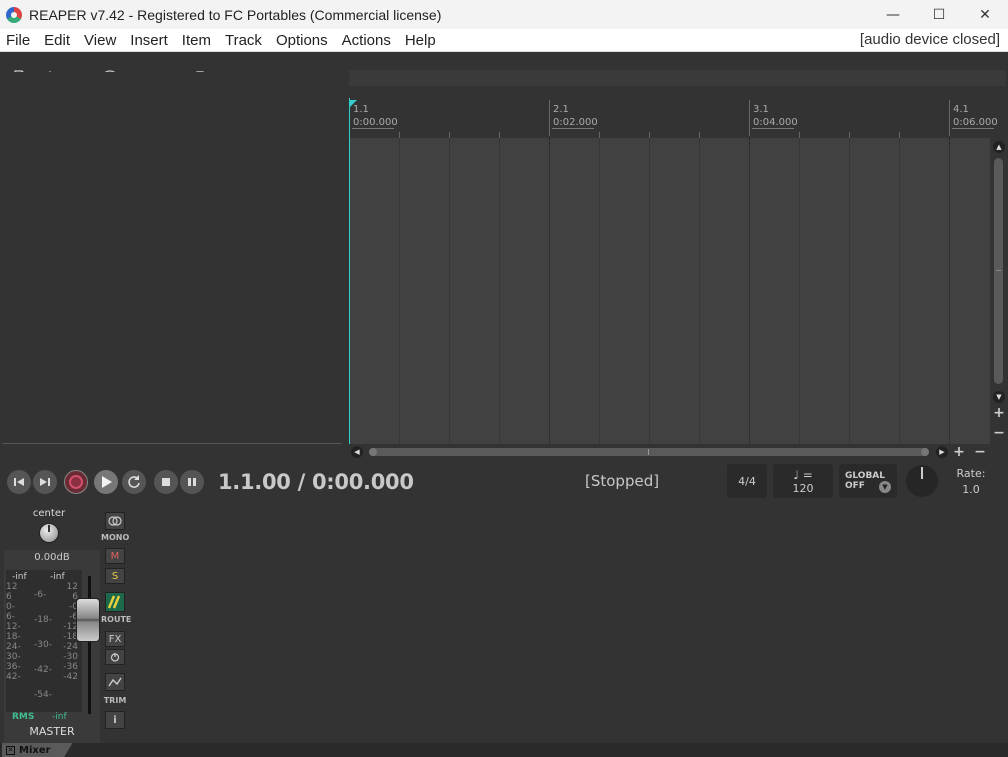 The width and height of the screenshot is (1008, 757). What do you see at coordinates (803, 474) in the screenshot?
I see `tempo-symbol: ♩ =` at bounding box center [803, 474].